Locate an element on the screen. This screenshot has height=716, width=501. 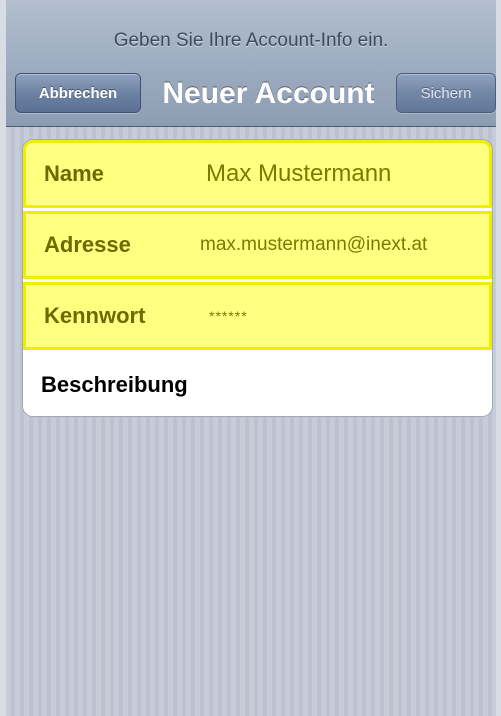
name-field-row: Name Max Mustermann is located at coordinates (257, 174).